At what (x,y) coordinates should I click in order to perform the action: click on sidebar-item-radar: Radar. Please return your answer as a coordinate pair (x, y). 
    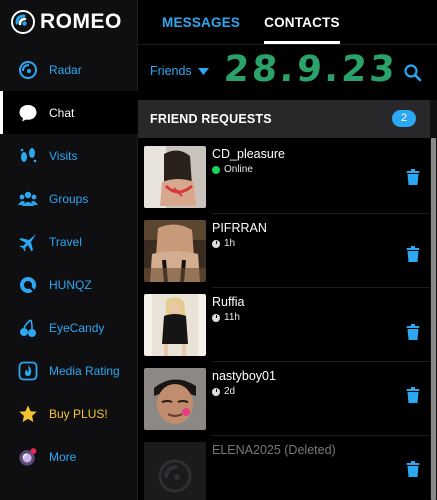
    Looking at the image, I should click on (69, 69).